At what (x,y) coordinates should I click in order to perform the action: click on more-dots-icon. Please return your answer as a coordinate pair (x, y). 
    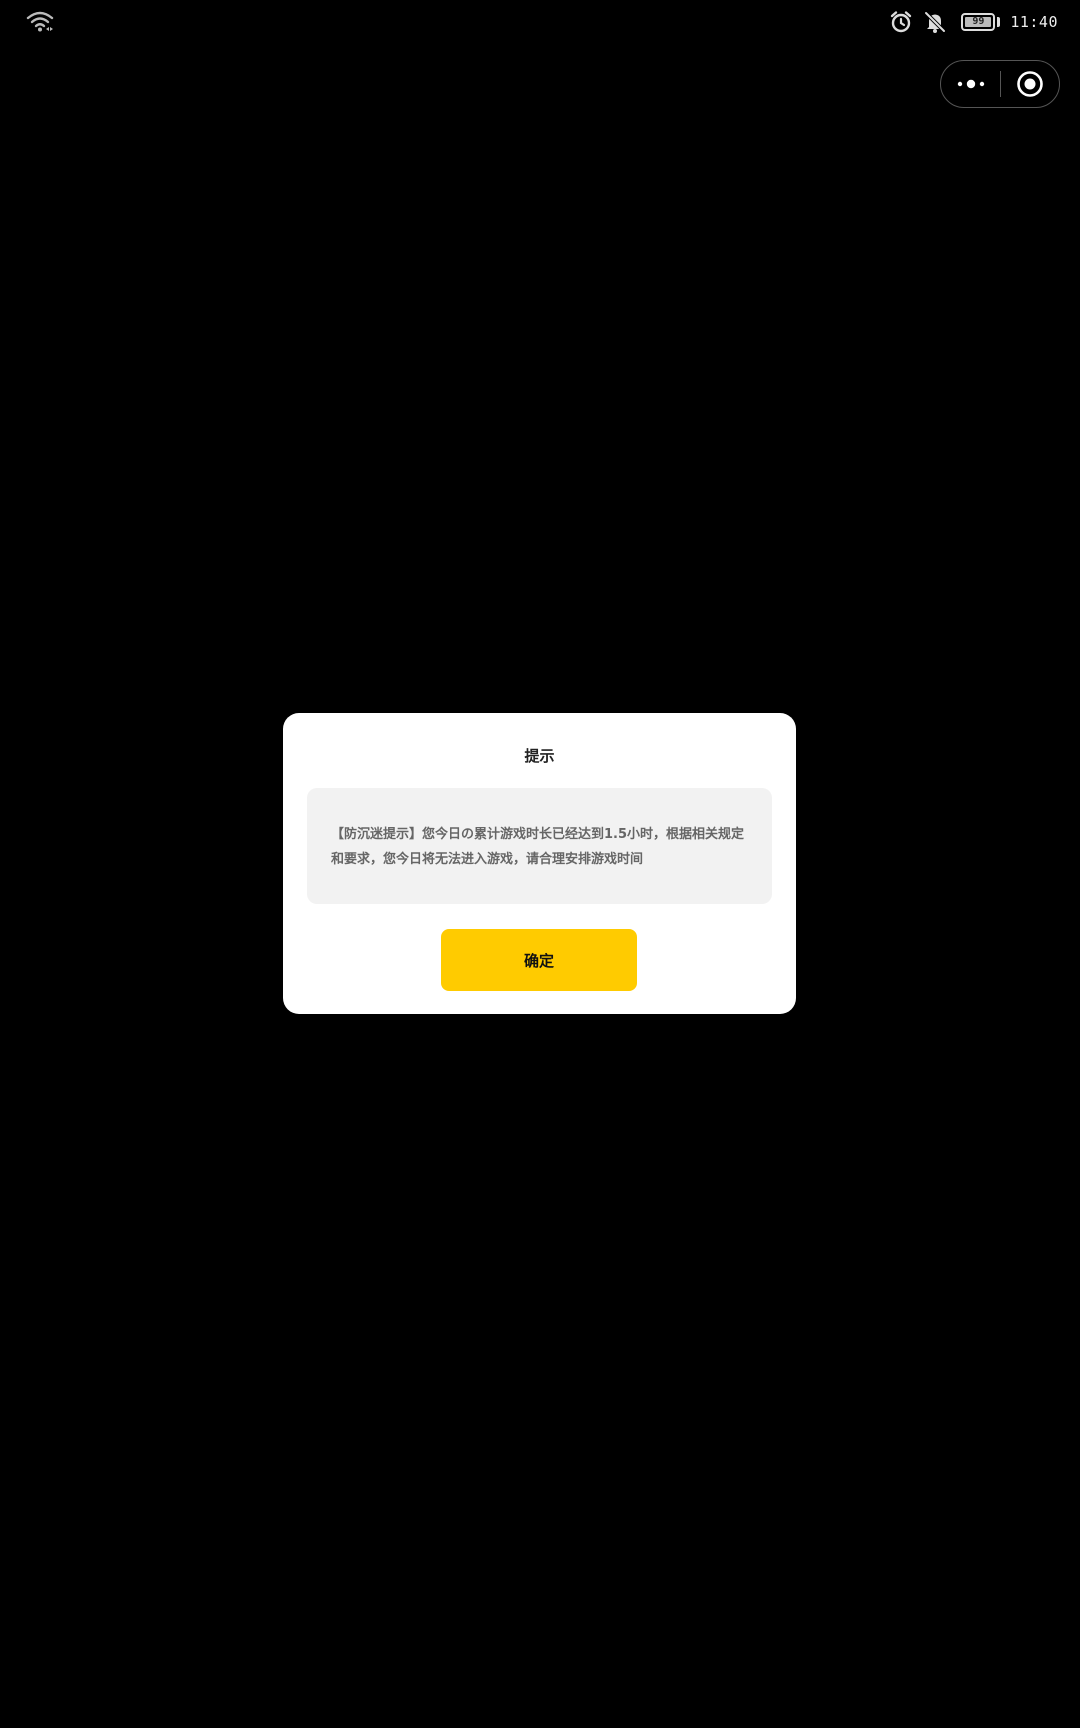
    Looking at the image, I should click on (970, 83).